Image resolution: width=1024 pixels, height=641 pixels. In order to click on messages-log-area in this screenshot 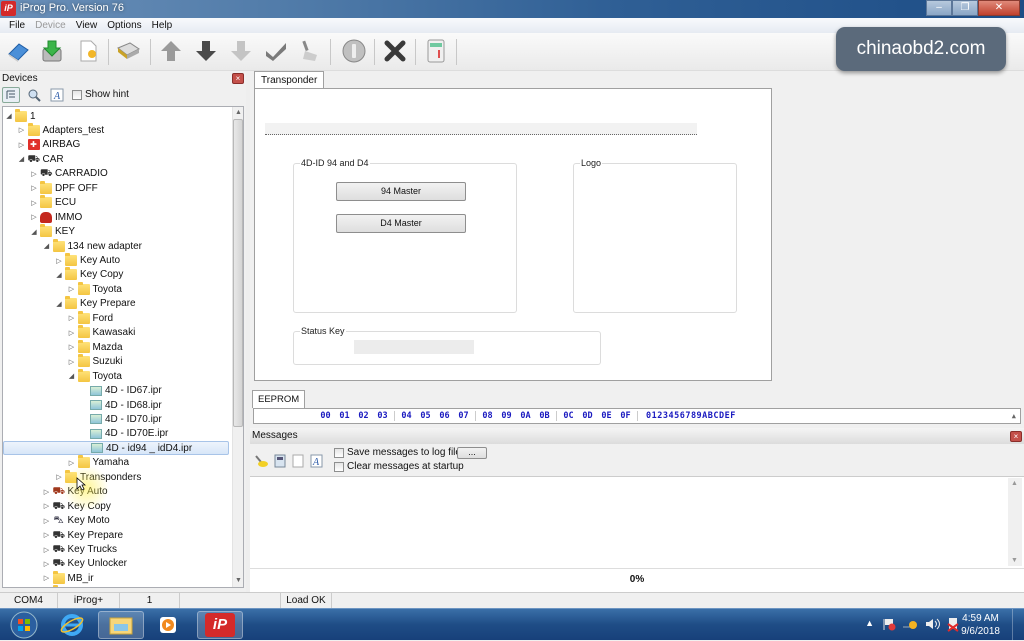, I will do `click(637, 522)`.